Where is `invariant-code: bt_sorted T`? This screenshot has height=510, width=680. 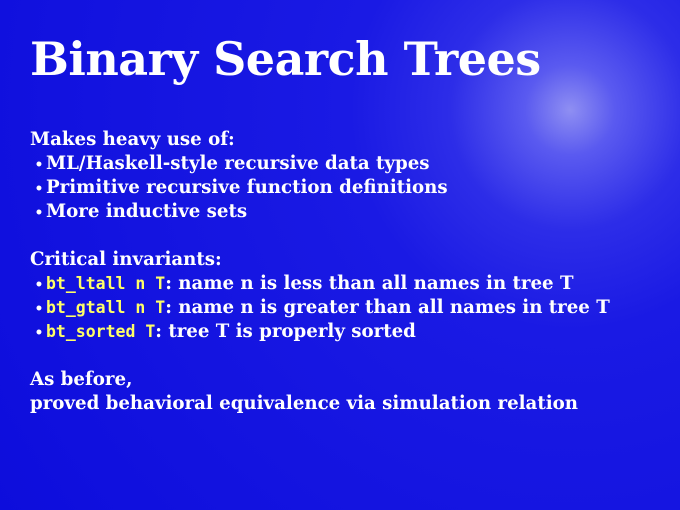
invariant-code: bt_sorted T is located at coordinates (101, 331).